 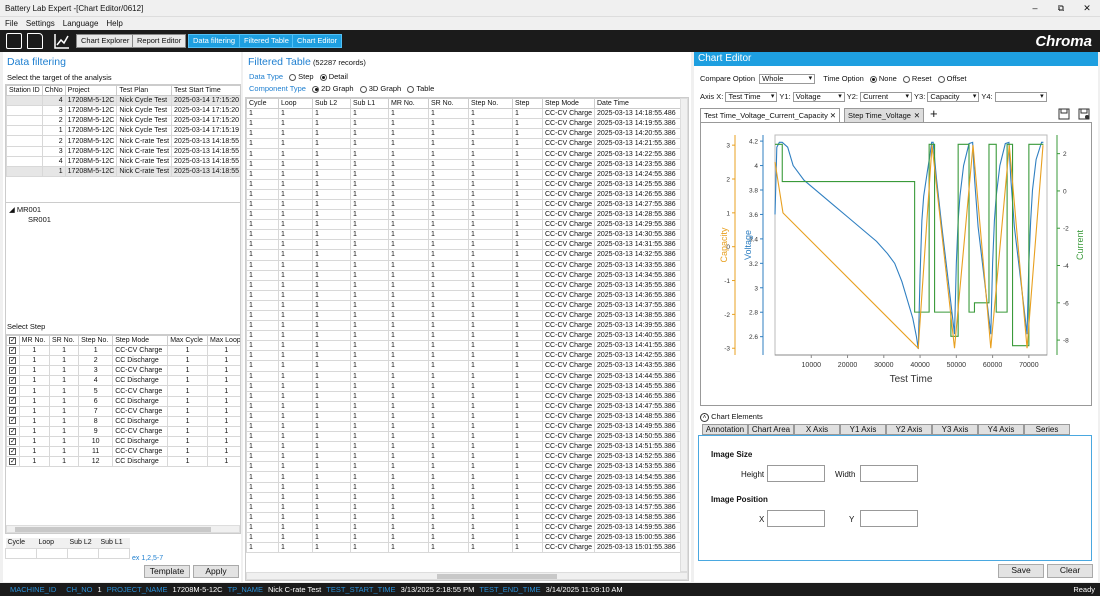 What do you see at coordinates (114, 23) in the screenshot?
I see `menu-help: Help` at bounding box center [114, 23].